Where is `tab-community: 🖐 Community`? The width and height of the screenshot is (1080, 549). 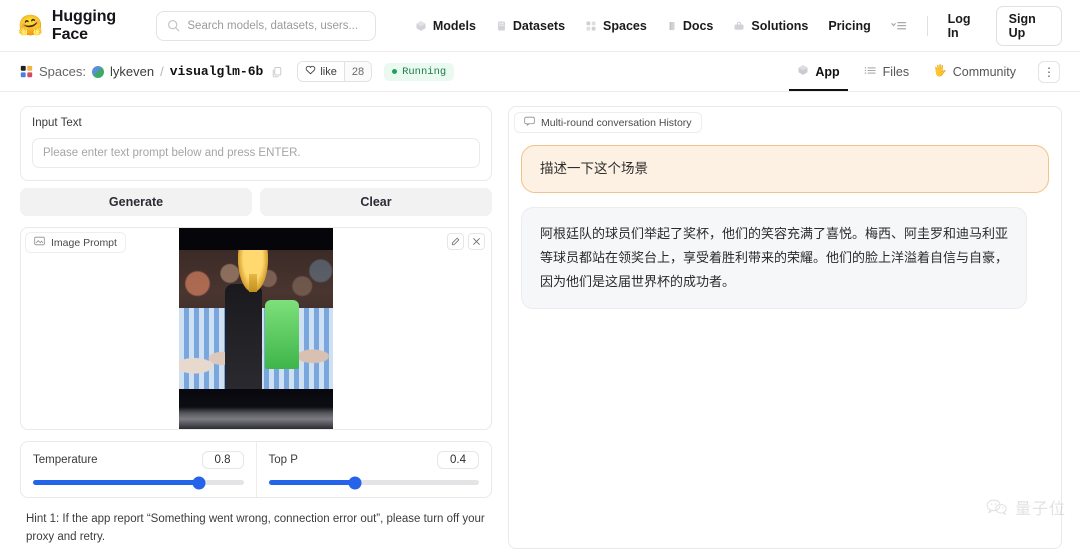
tab-community: 🖐 Community is located at coordinates (974, 71).